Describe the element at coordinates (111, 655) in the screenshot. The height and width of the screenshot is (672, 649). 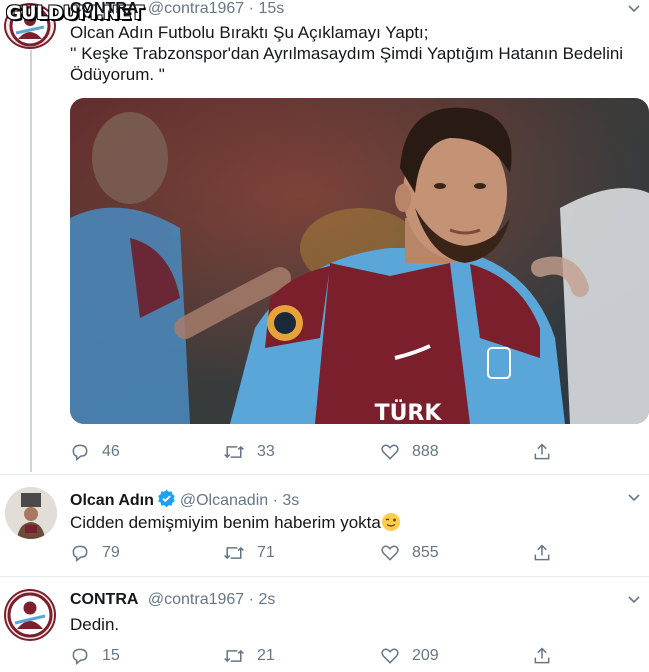
I see `reply-count: 15` at that location.